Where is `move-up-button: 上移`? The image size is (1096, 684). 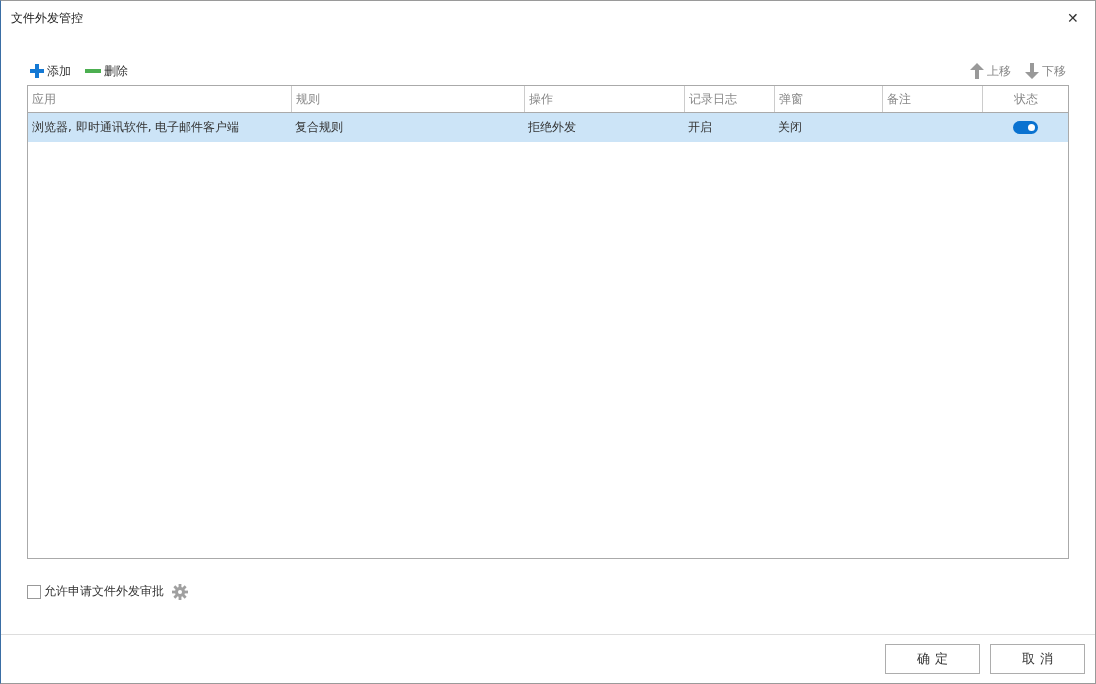 move-up-button: 上移 is located at coordinates (990, 71).